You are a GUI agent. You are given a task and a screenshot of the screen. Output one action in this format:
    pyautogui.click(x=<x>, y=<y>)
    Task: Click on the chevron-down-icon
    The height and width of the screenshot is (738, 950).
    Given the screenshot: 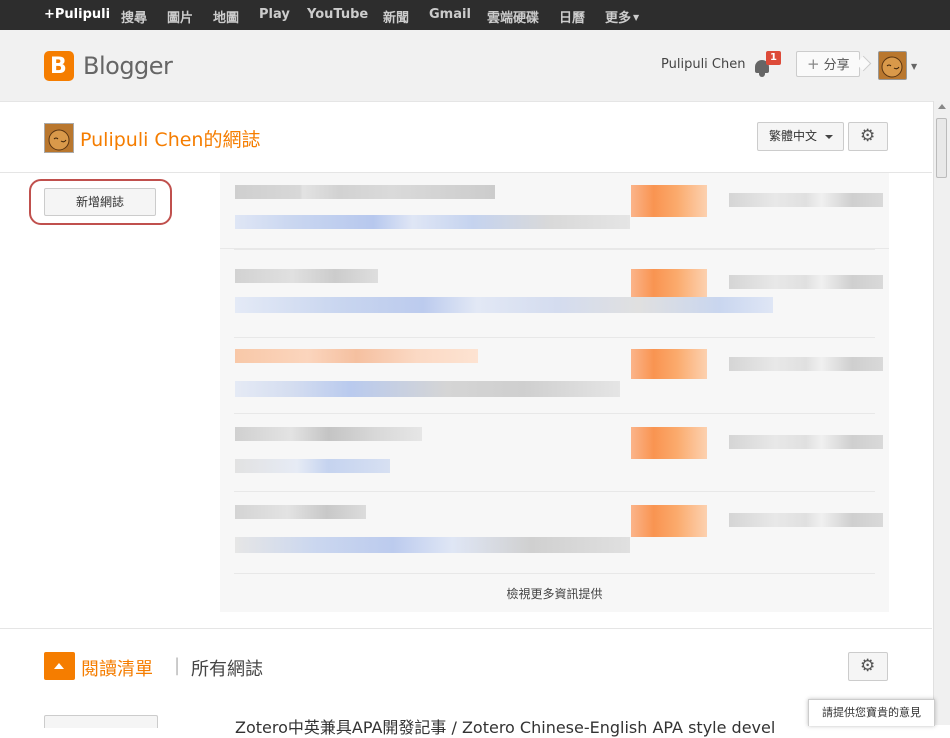 What is the action you would take?
    pyautogui.click(x=829, y=137)
    